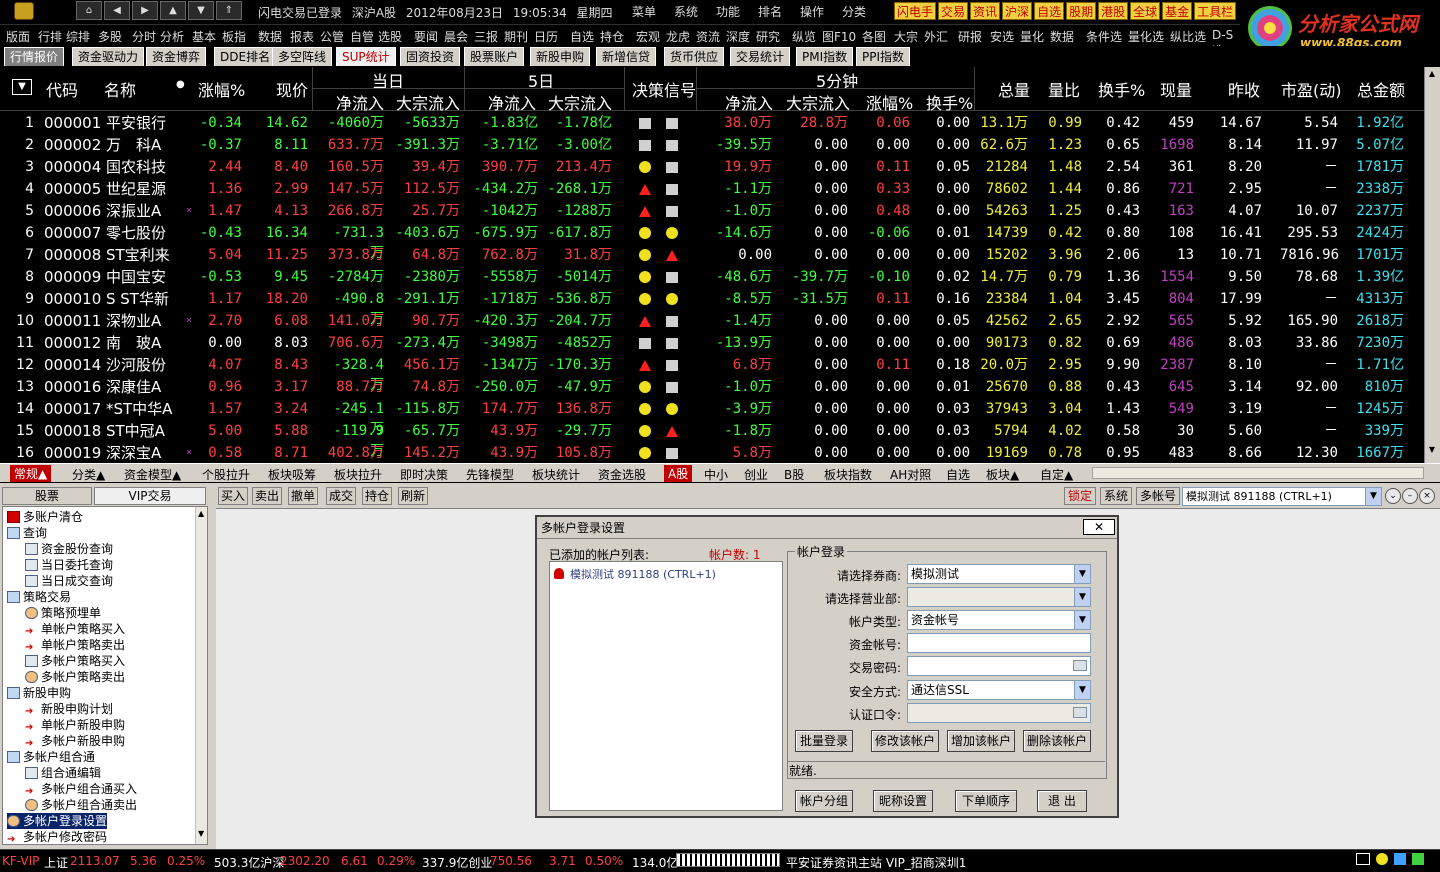  What do you see at coordinates (24, 11) in the screenshot?
I see `app-logo-icon` at bounding box center [24, 11].